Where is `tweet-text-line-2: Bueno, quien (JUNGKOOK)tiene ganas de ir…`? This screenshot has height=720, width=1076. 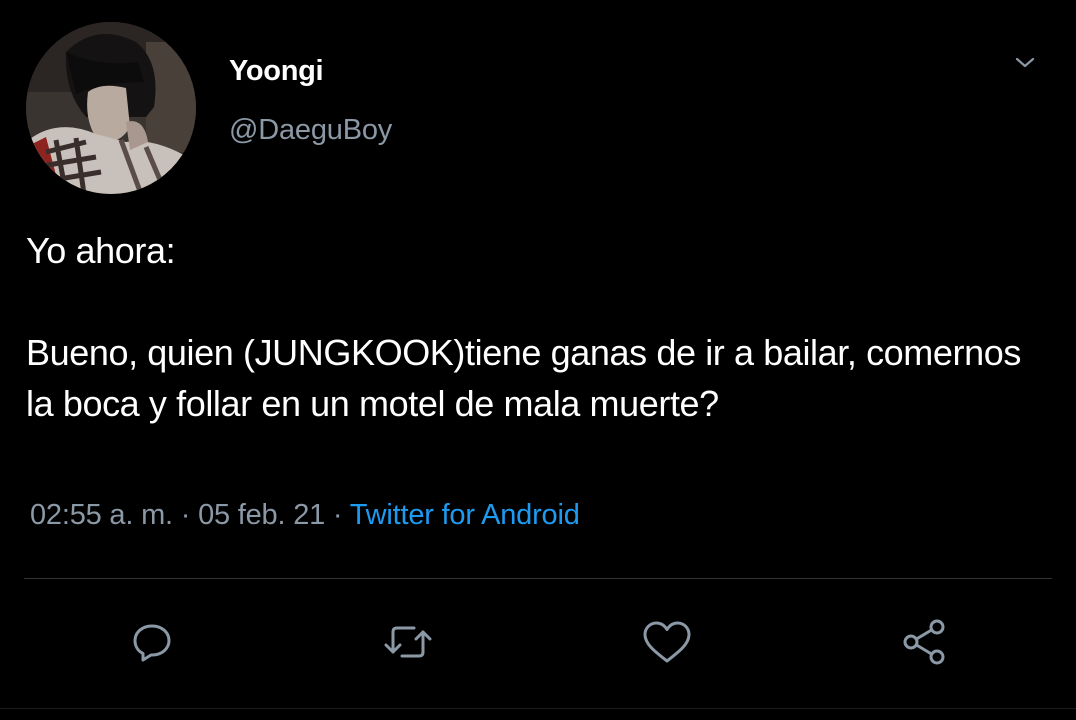 tweet-text-line-2: Bueno, quien (JUNGKOOK)tiene ganas de ir… is located at coordinates (523, 378).